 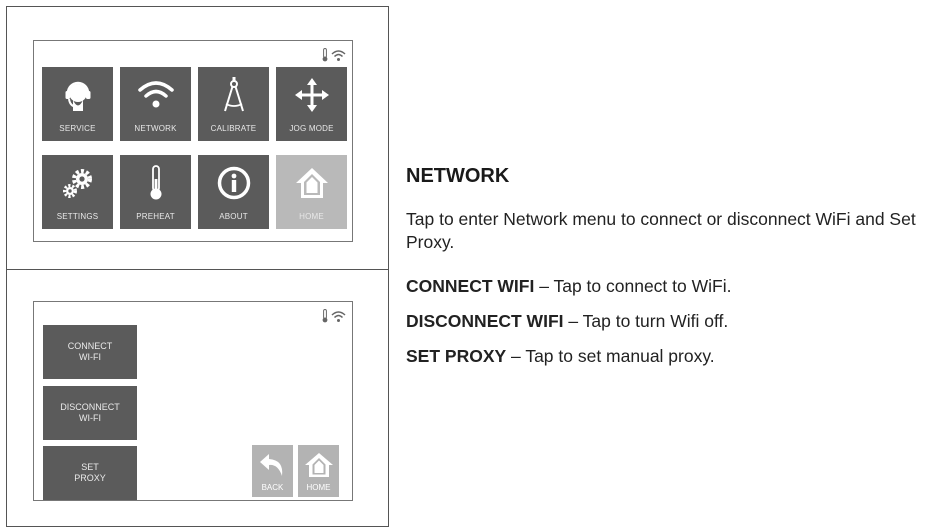 What do you see at coordinates (90, 357) in the screenshot?
I see `connect-wifi-line2: WI-FI` at bounding box center [90, 357].